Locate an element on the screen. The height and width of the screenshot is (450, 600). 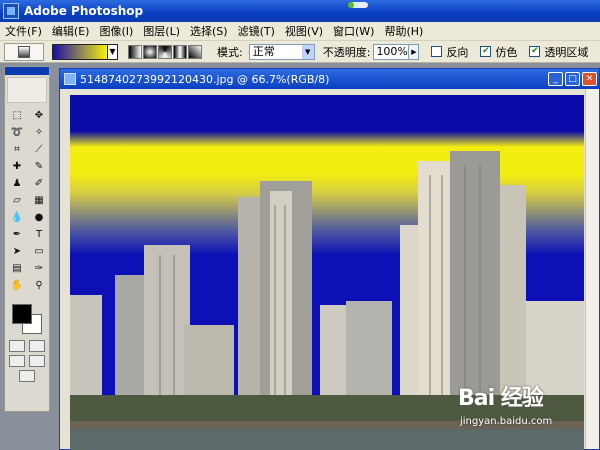
mode-value: 正常 is located at coordinates (263, 51).